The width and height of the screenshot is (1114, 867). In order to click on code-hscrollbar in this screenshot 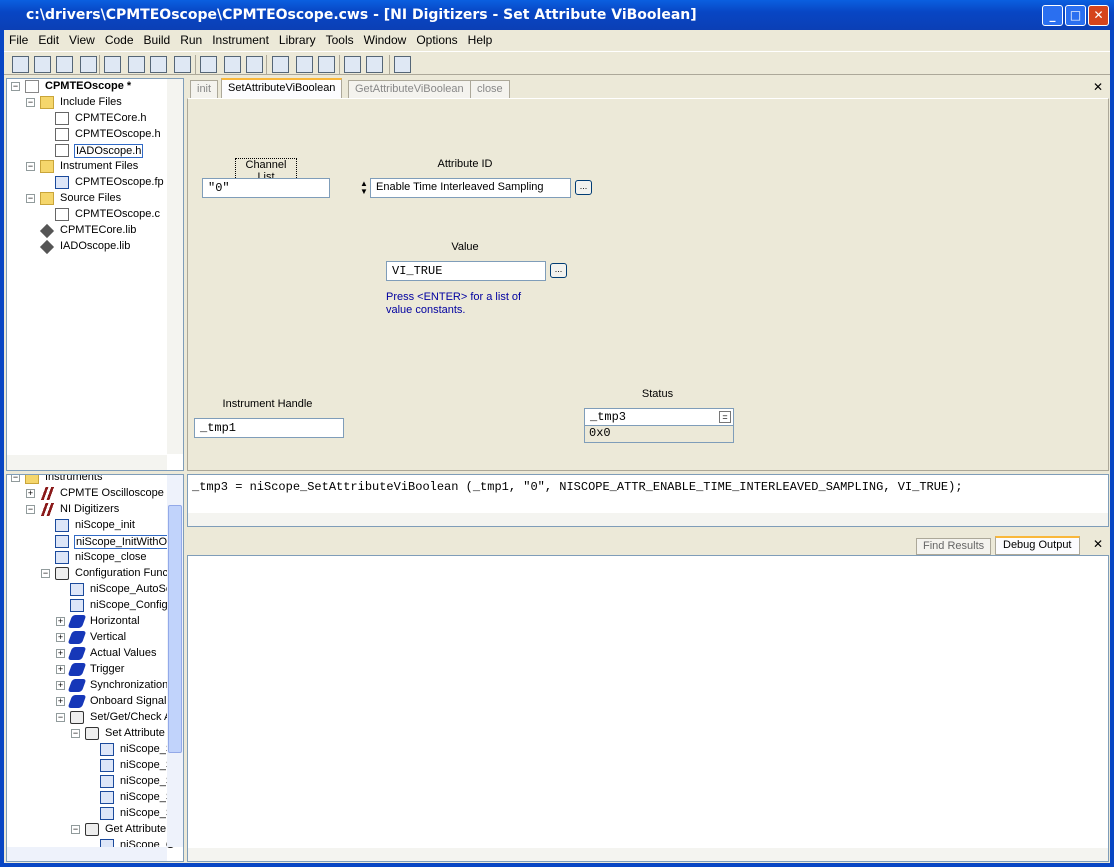, I will do `click(648, 519)`.